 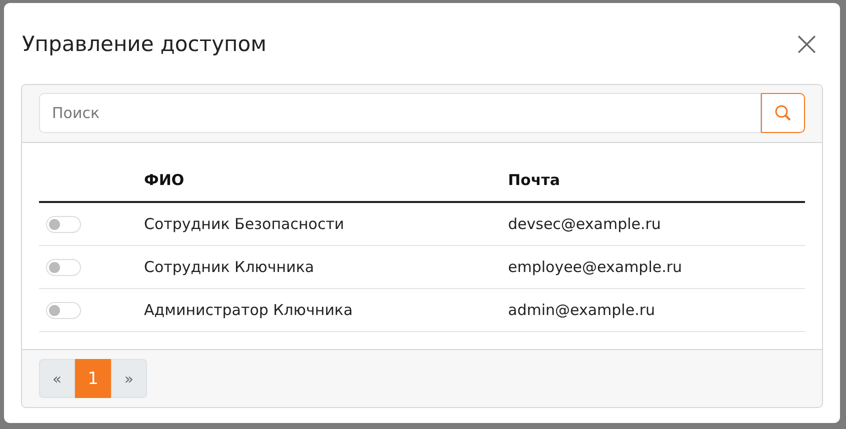 I want to click on table-cell: Сотрудник Безопасности, so click(x=244, y=224).